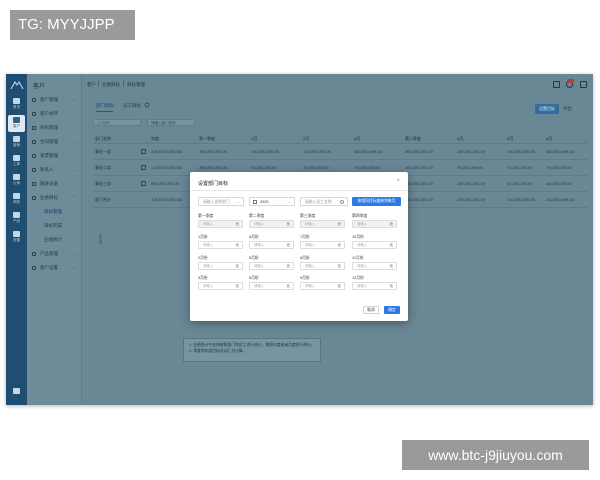  What do you see at coordinates (147, 105) in the screenshot?
I see `refresh-icon` at bounding box center [147, 105].